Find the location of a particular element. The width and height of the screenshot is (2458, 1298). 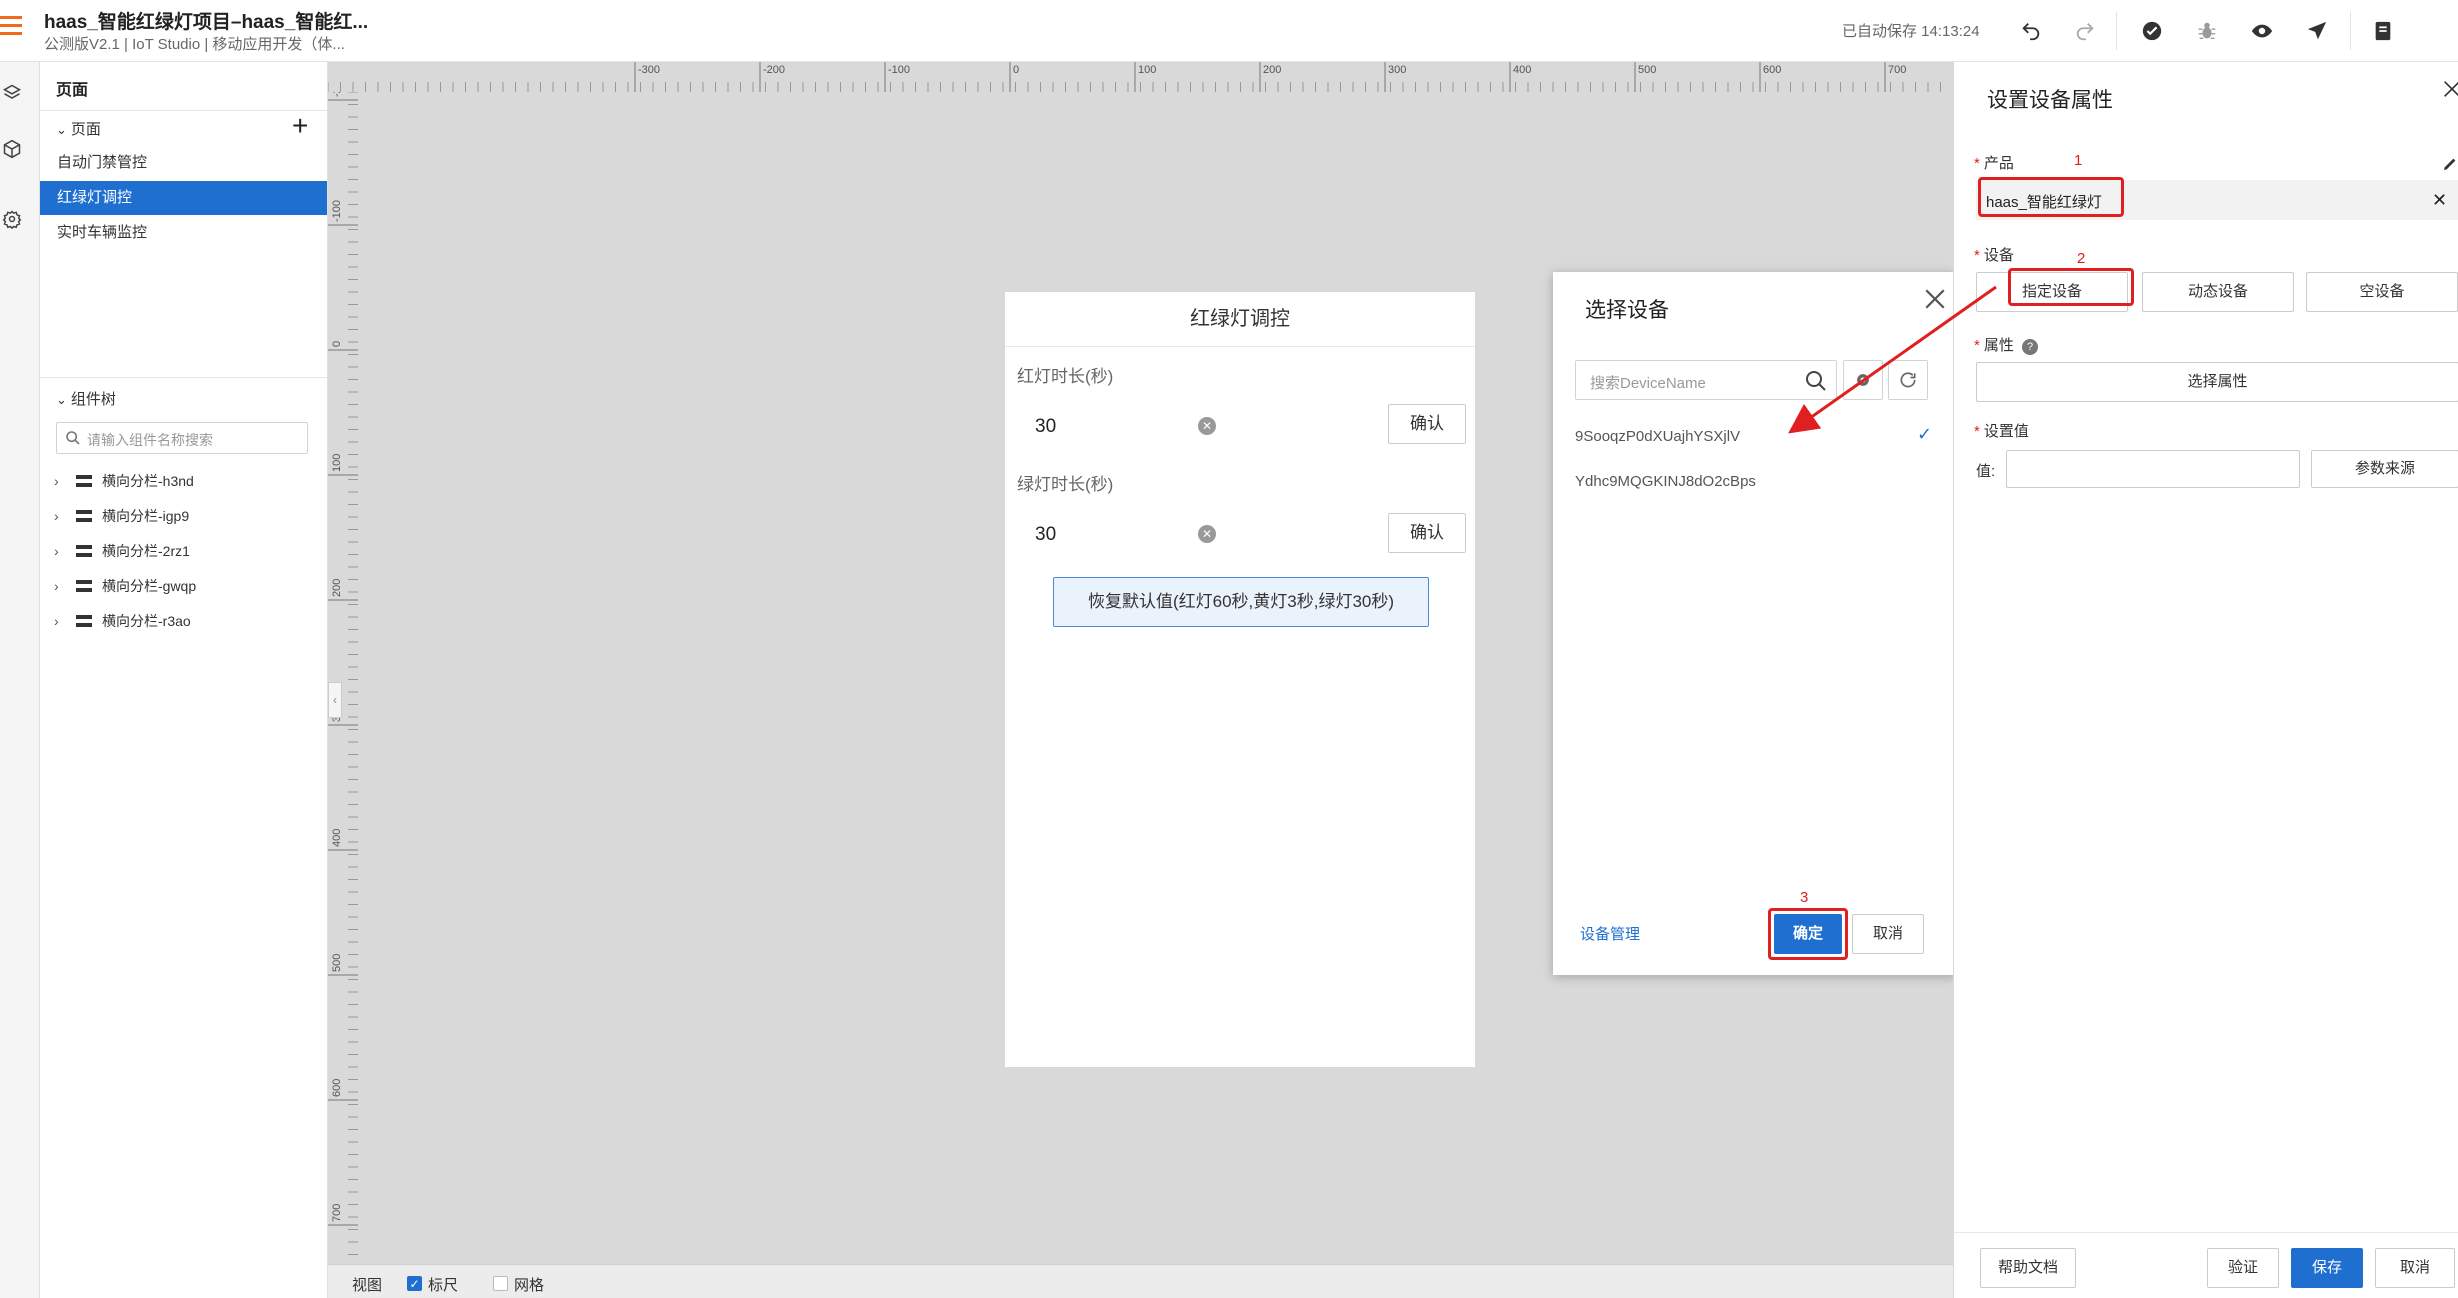

param-source-button: 参数来源 is located at coordinates (2384, 469).